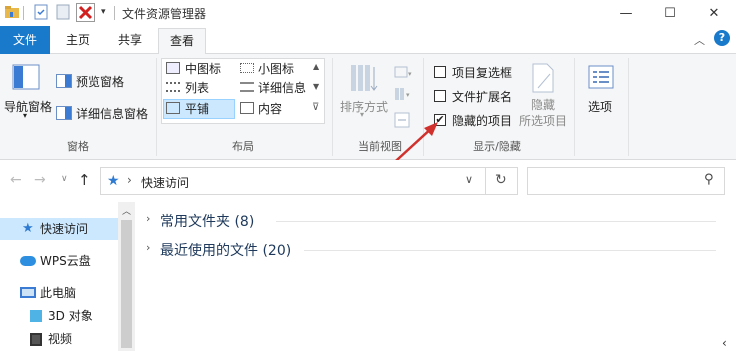 This screenshot has height=351, width=736. Describe the element at coordinates (197, 87) in the screenshot. I see `layout-list: 列表` at that location.